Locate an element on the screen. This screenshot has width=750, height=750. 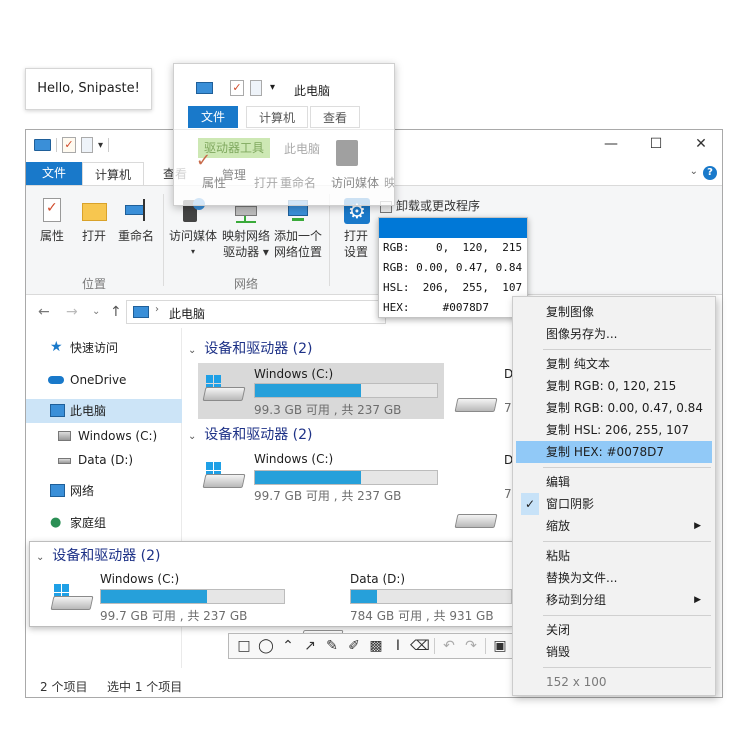
close-button: ✕ is located at coordinates (701, 144).